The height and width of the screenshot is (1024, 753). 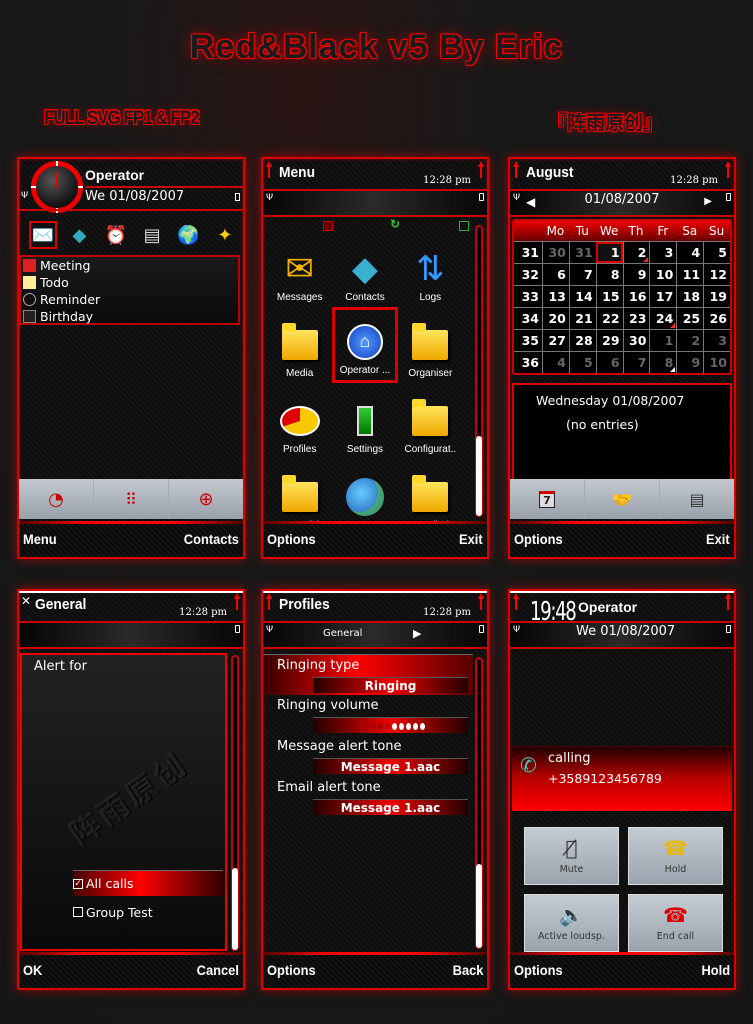 I want to click on calendar-day: 8, so click(x=609, y=274).